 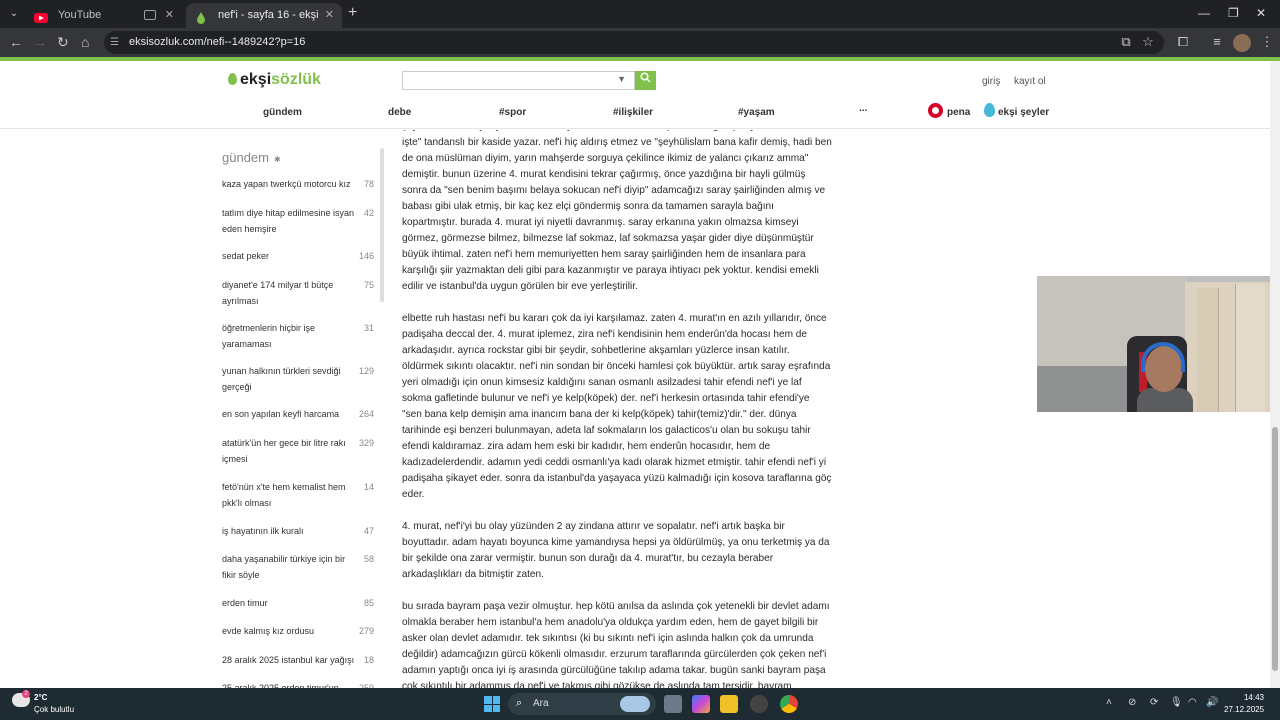 What do you see at coordinates (41, 16) in the screenshot?
I see `youtube-icon` at bounding box center [41, 16].